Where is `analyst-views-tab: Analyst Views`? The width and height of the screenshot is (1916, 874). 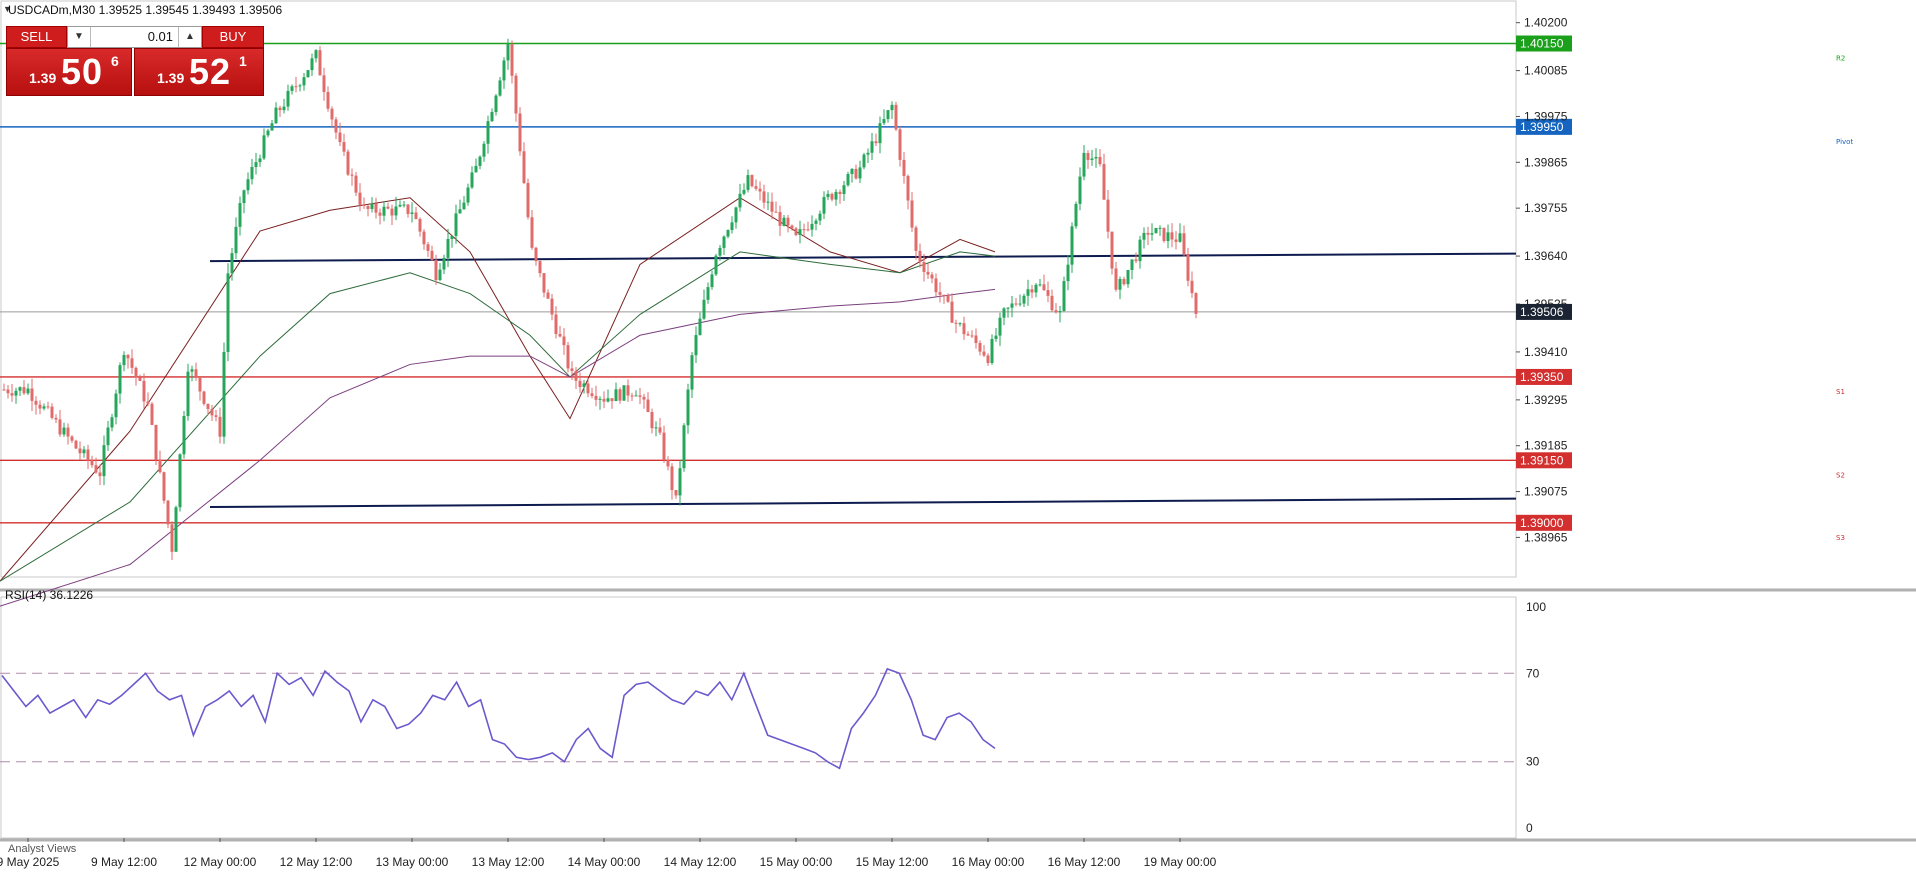
analyst-views-tab: Analyst Views is located at coordinates (42, 849).